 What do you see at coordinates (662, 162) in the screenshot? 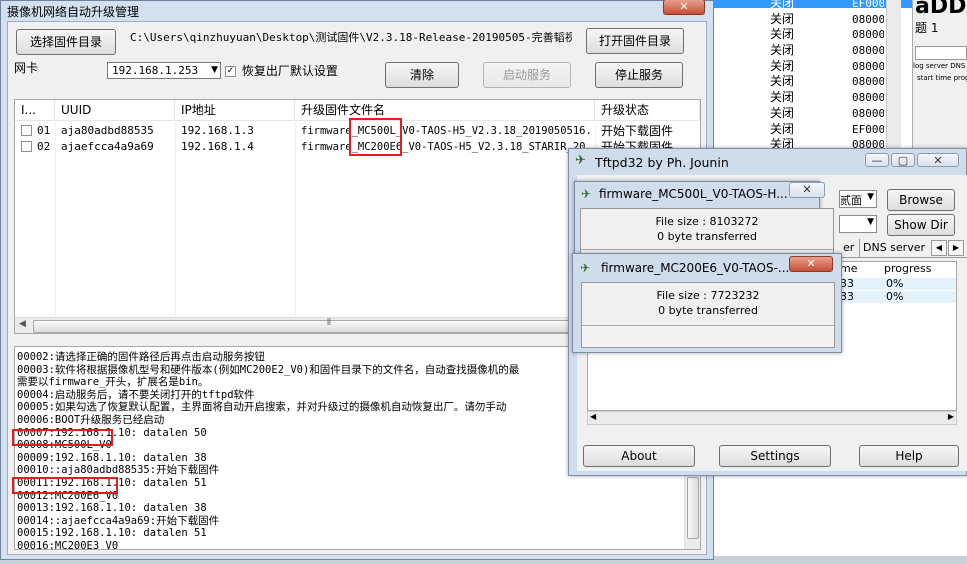
I see `tftpd-title: Tftpd32 by Ph. Jounin` at bounding box center [662, 162].